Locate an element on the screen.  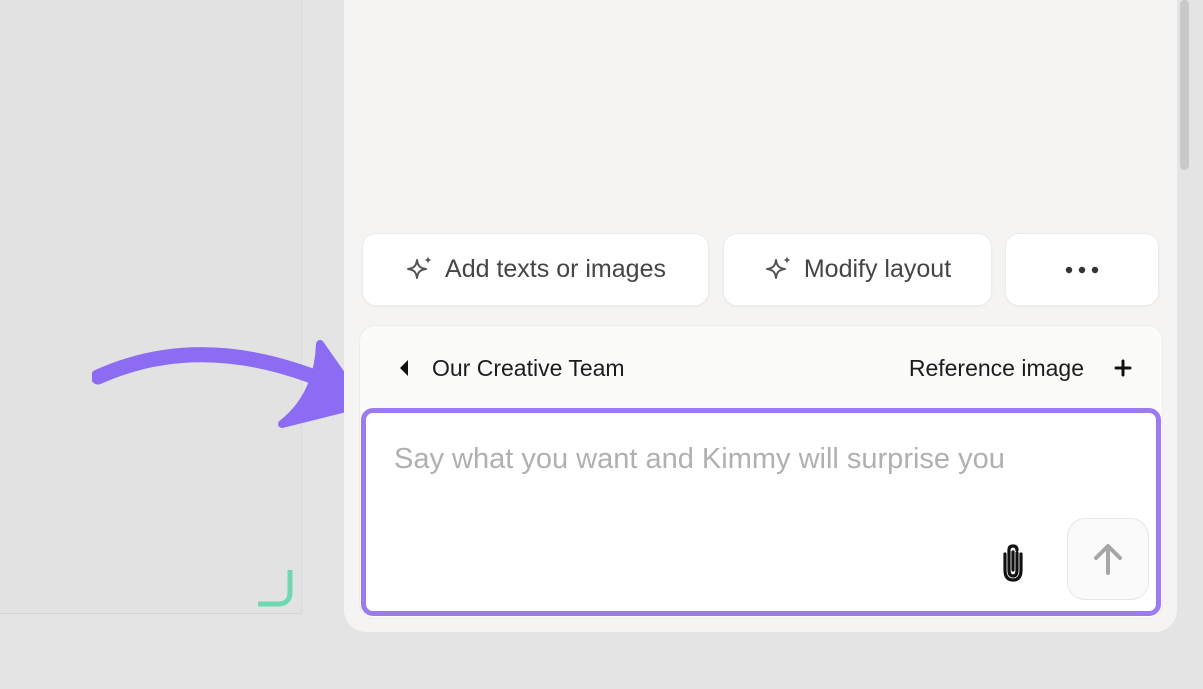
send-button is located at coordinates (1108, 559).